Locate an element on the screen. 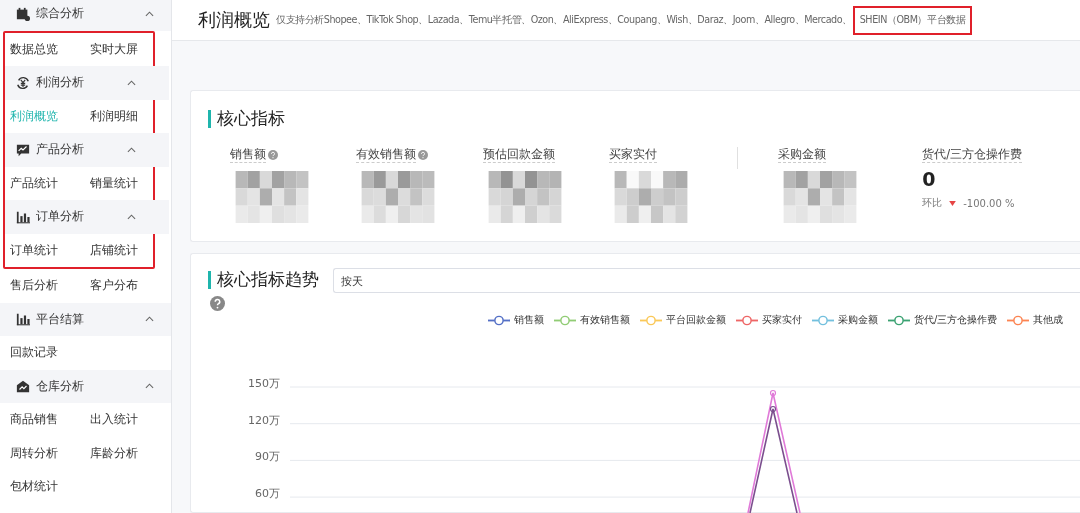 Image resolution: width=1080 pixels, height=513 pixels. warehouse-icon is located at coordinates (23, 386).